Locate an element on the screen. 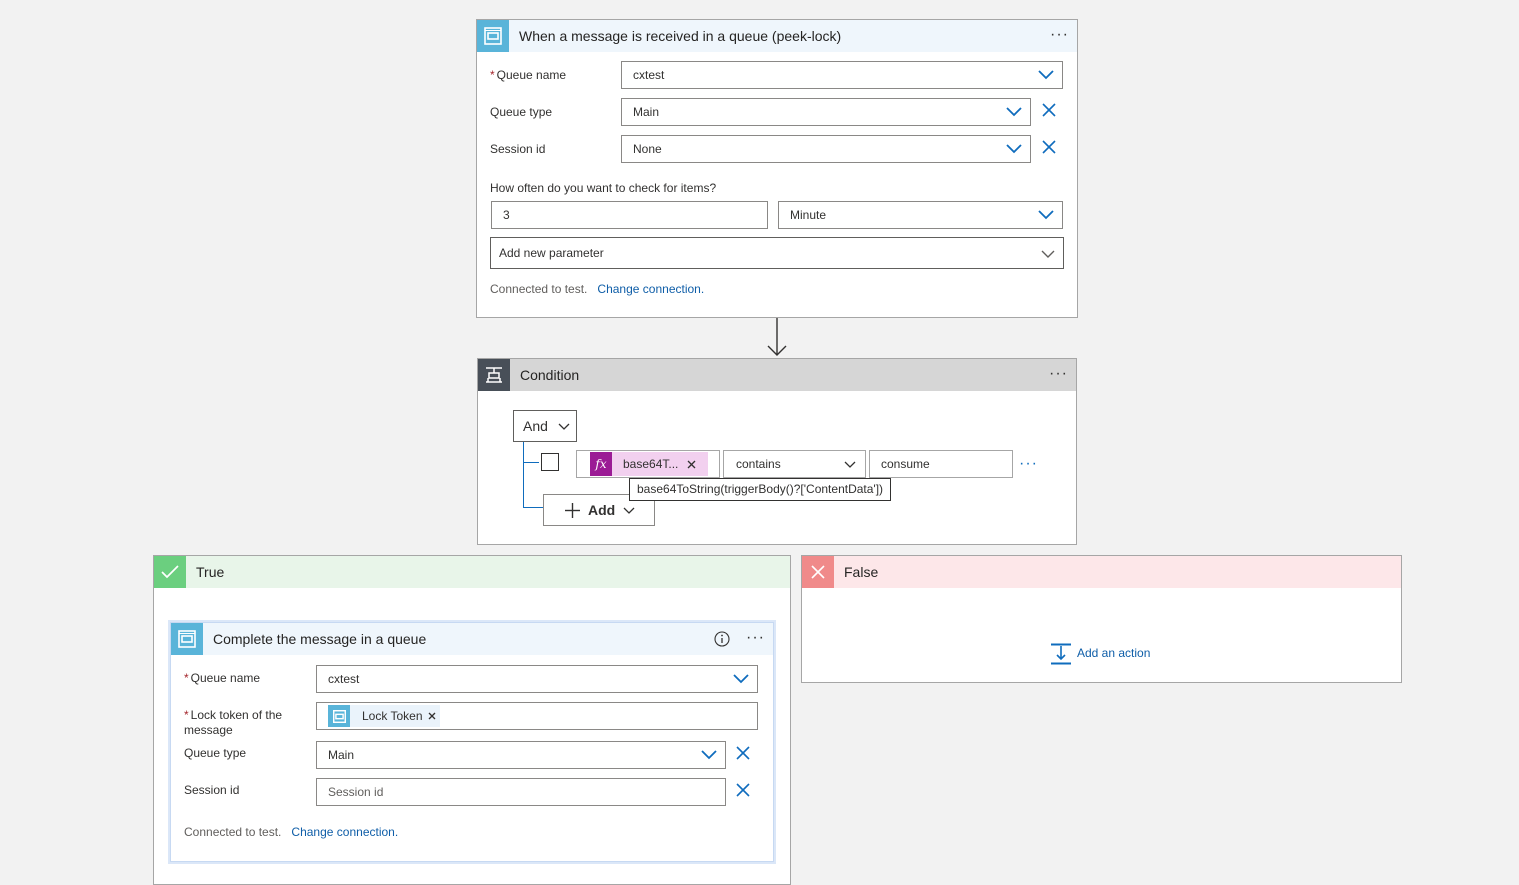  condition-compare-value: consume is located at coordinates (905, 464).